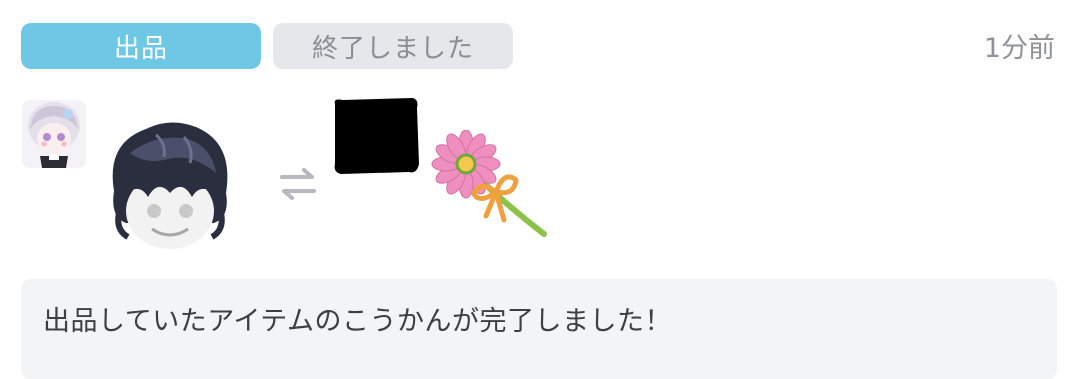  I want to click on timestamp: 1分前, so click(1019, 48).